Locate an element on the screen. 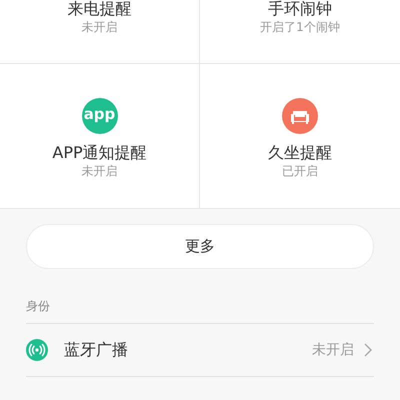 This screenshot has width=400, height=400. section-header: 身份 is located at coordinates (200, 296).